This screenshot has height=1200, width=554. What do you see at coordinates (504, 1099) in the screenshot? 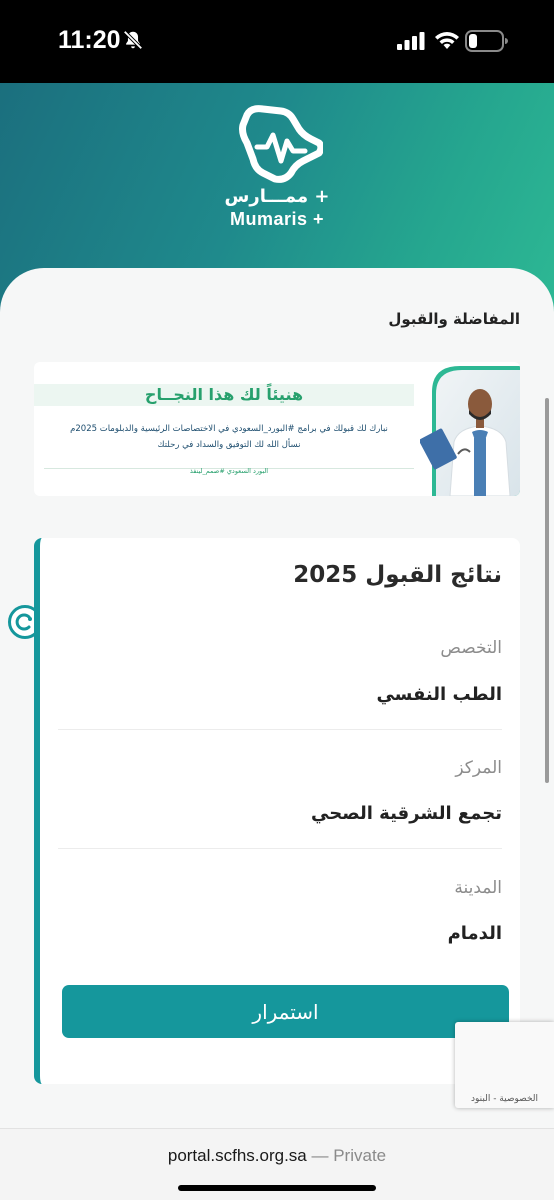
I see `recaptcha-links: الخصوصية - البنود` at bounding box center [504, 1099].